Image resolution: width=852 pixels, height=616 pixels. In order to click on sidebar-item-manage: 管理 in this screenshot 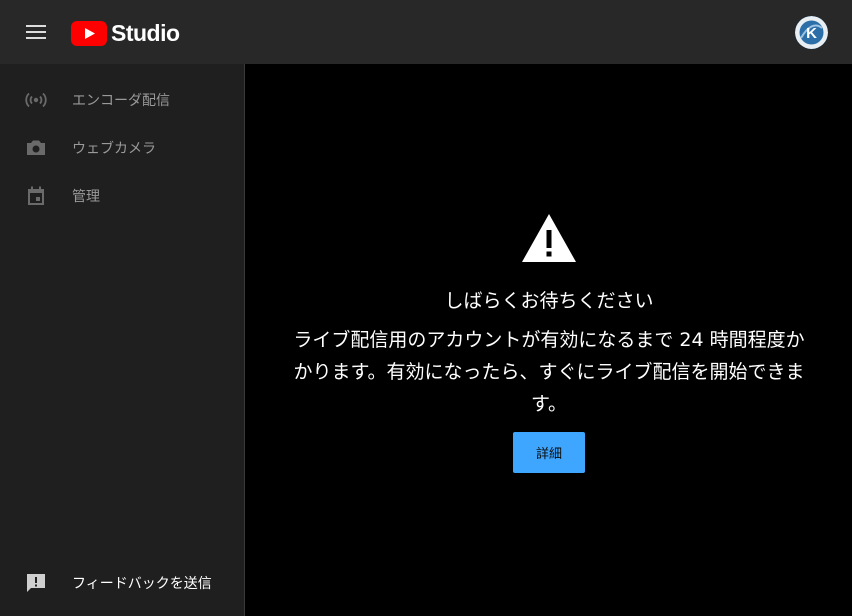, I will do `click(122, 196)`.